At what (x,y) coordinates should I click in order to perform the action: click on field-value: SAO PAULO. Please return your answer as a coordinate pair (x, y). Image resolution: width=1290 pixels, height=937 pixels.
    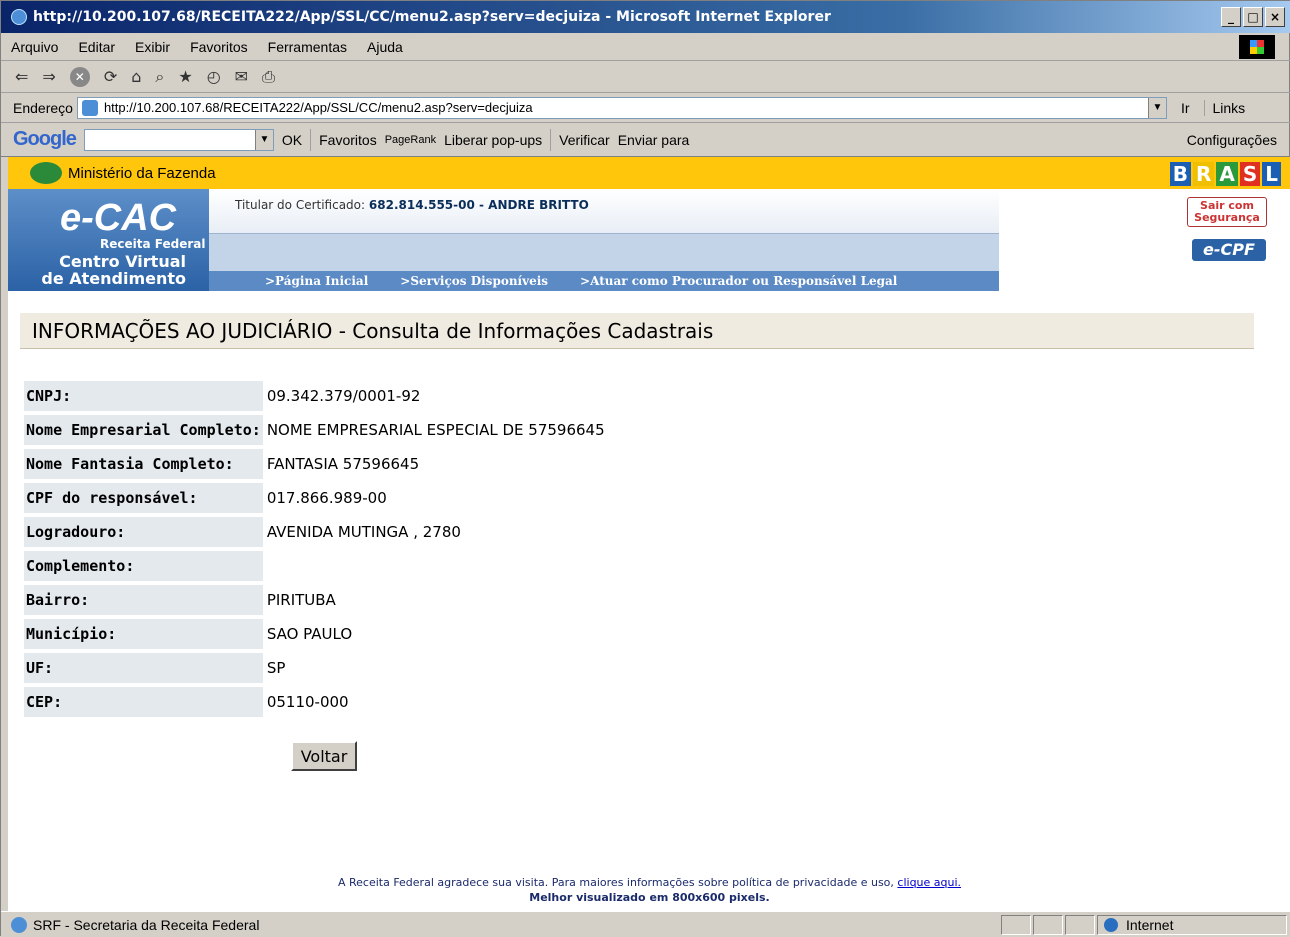
    Looking at the image, I should click on (309, 634).